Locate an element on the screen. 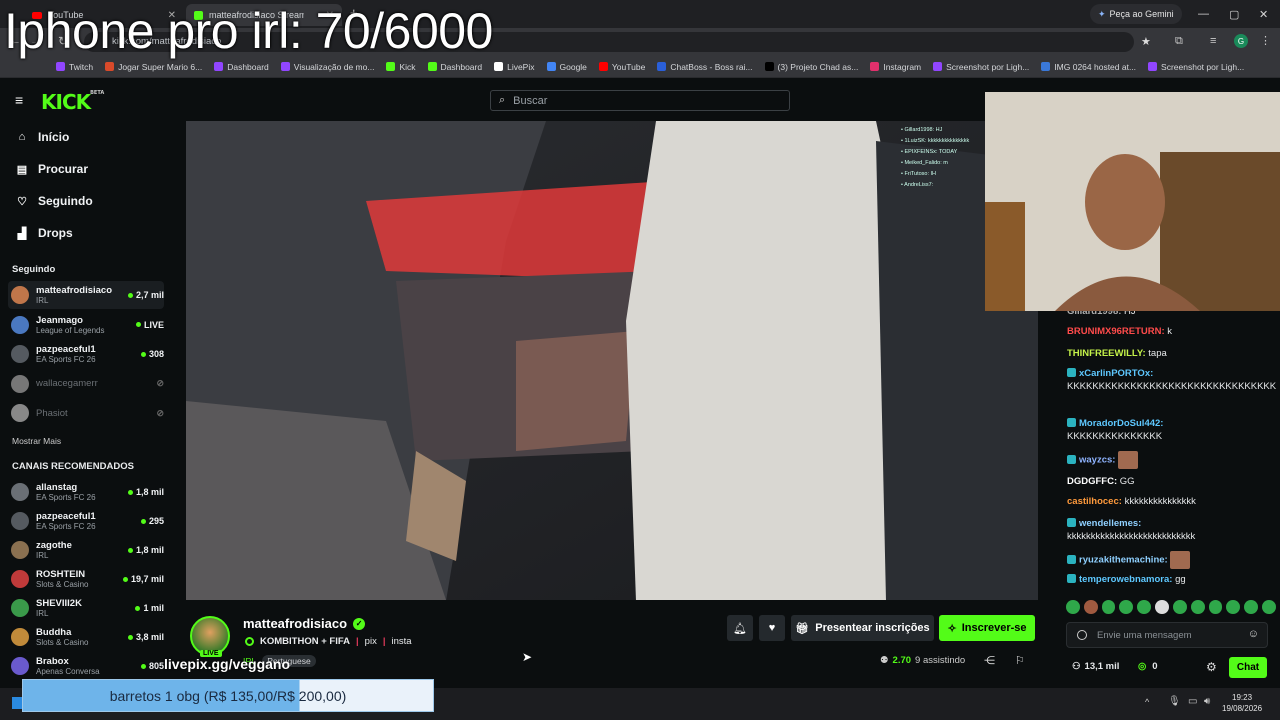  recommended-channel: allanstag EA Sports FC 26 1,8 mil is located at coordinates (86, 492).